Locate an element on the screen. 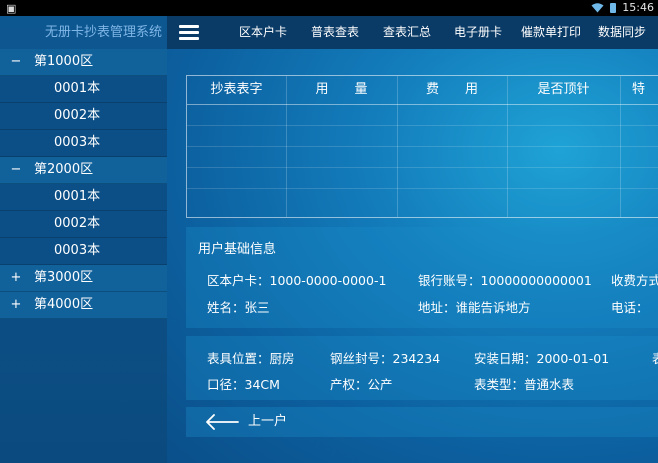 The image size is (658, 463). table-header: 抄表表字 用 量 费 用 是否顶针 特 is located at coordinates (422, 90).